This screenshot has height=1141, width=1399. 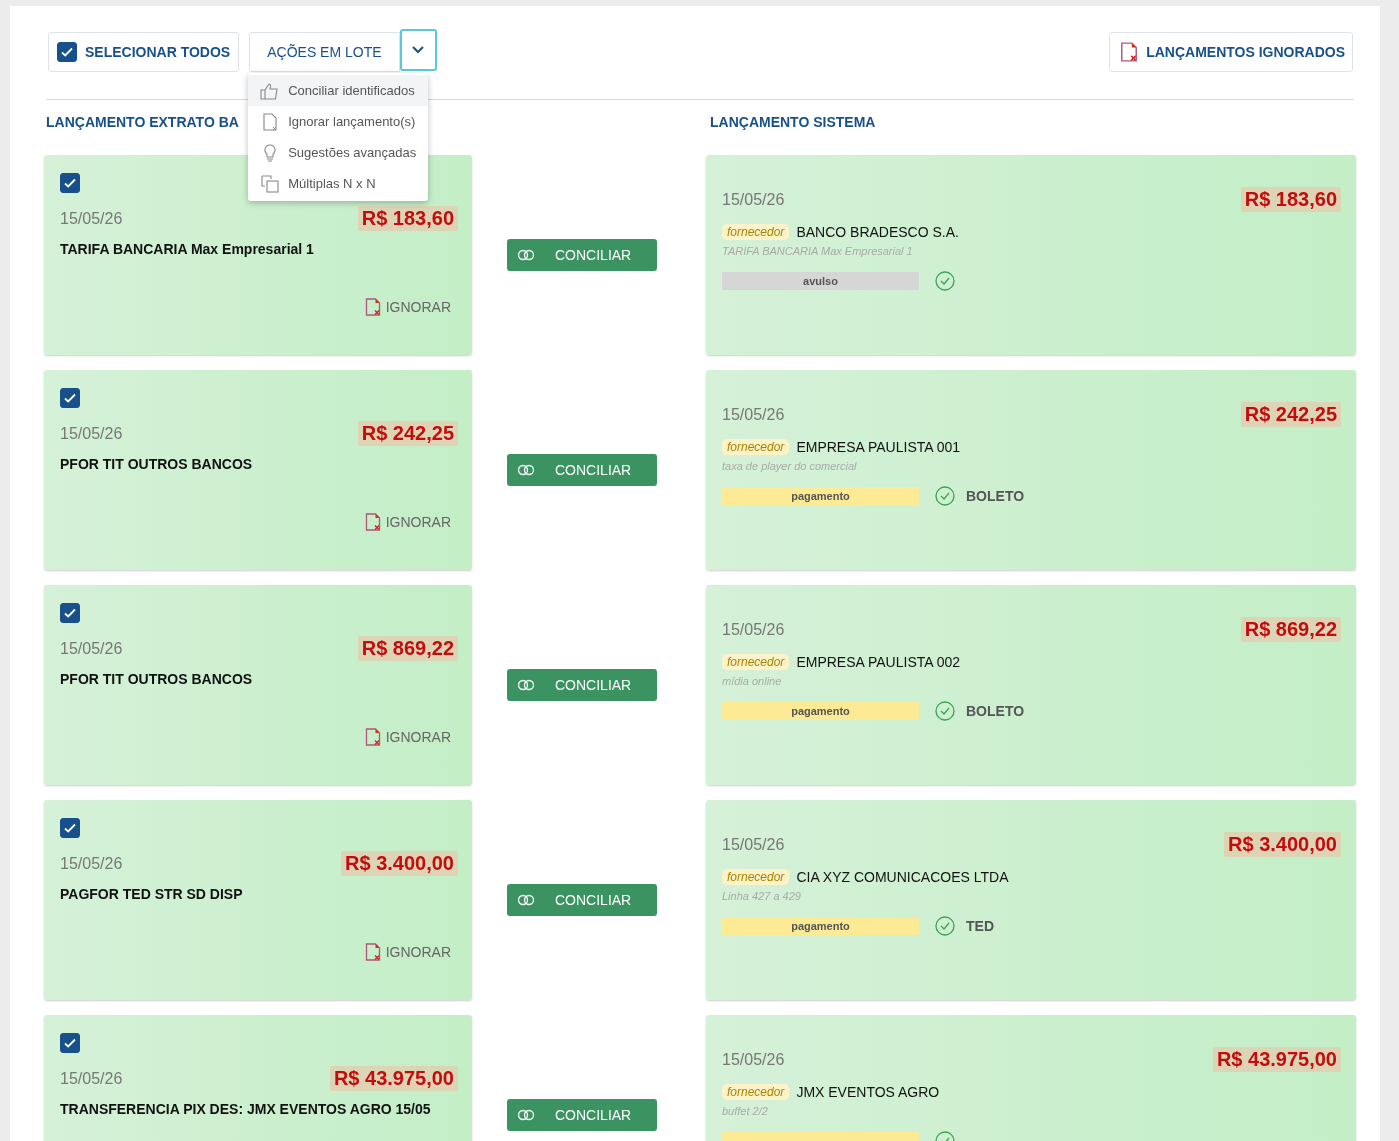 What do you see at coordinates (144, 52) in the screenshot?
I see `select-all-button: SELECIONAR TODOS` at bounding box center [144, 52].